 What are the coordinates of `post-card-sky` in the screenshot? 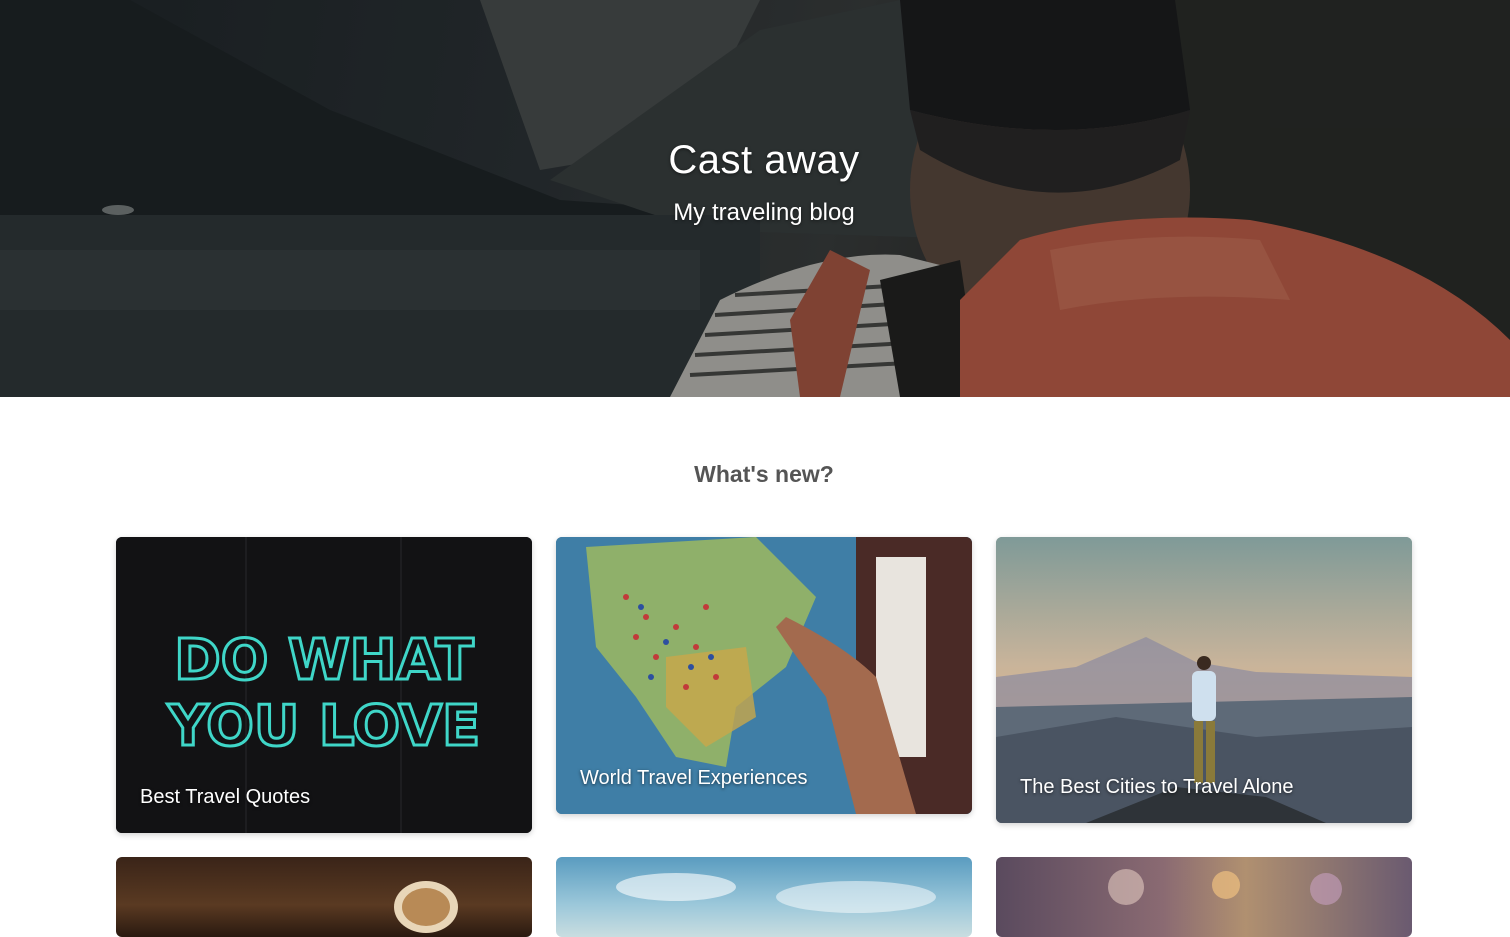 It's located at (764, 897).